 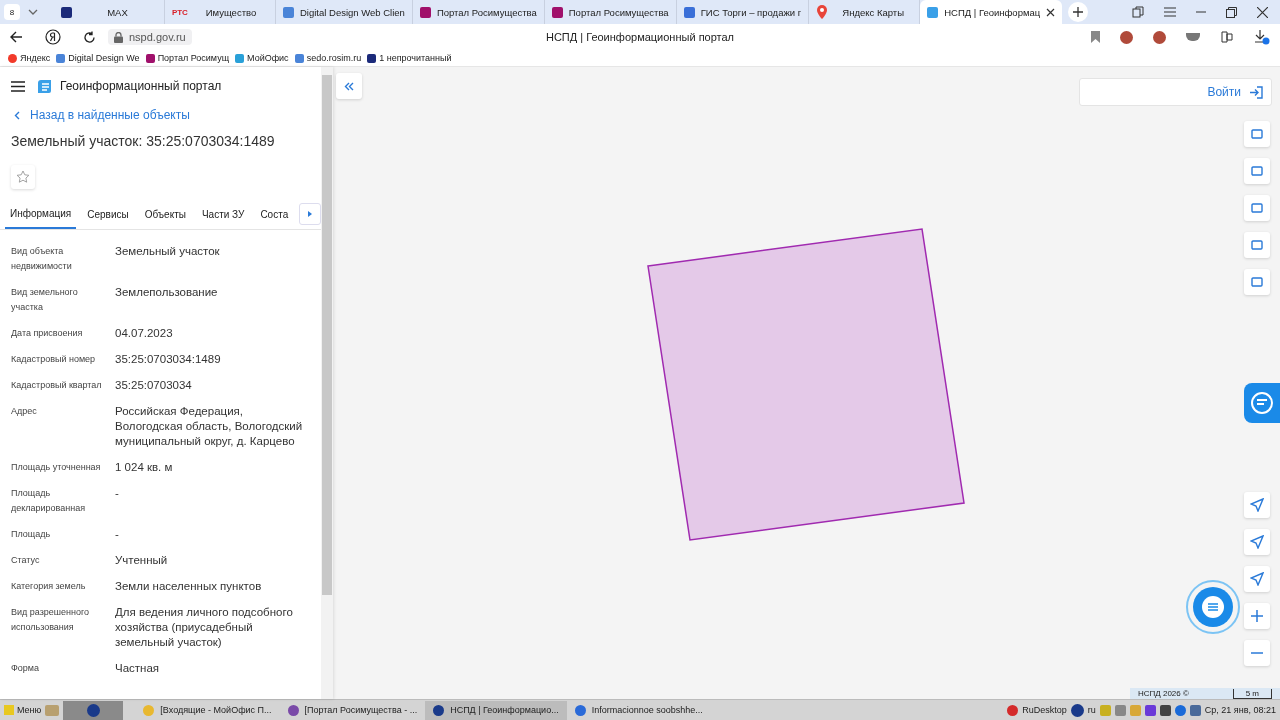 I want to click on field-value: Российская Федерация, Вологодская область, Вологодский муниципальный округ, д. Карцево, so click(x=209, y=426).